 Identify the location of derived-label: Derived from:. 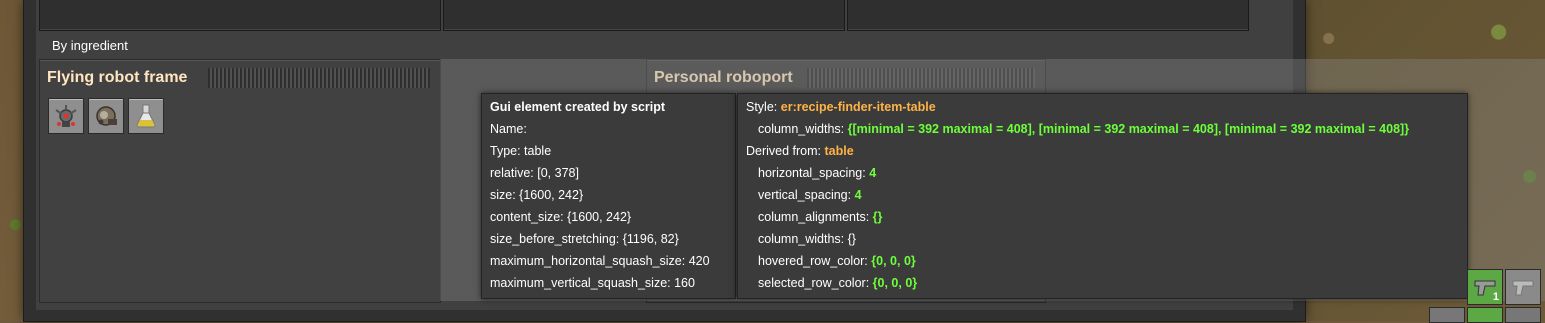
(784, 151).